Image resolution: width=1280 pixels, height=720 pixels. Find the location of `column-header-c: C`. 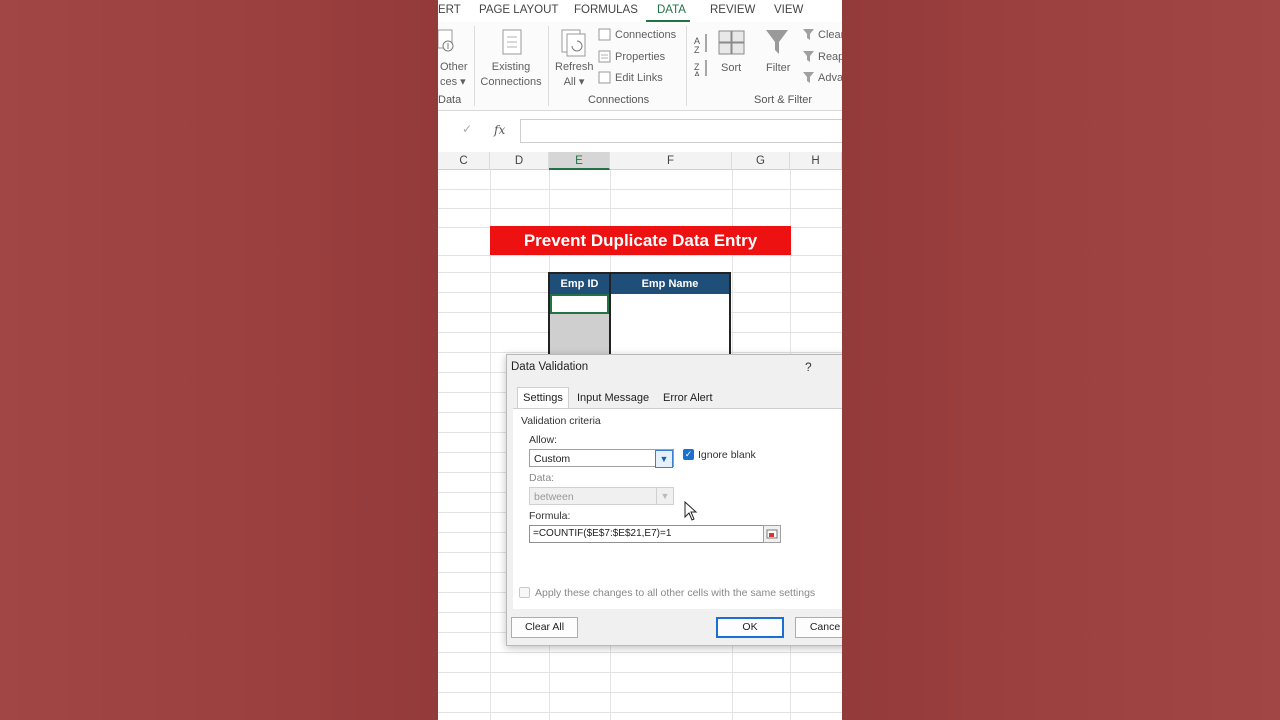

column-header-c: C is located at coordinates (464, 161).